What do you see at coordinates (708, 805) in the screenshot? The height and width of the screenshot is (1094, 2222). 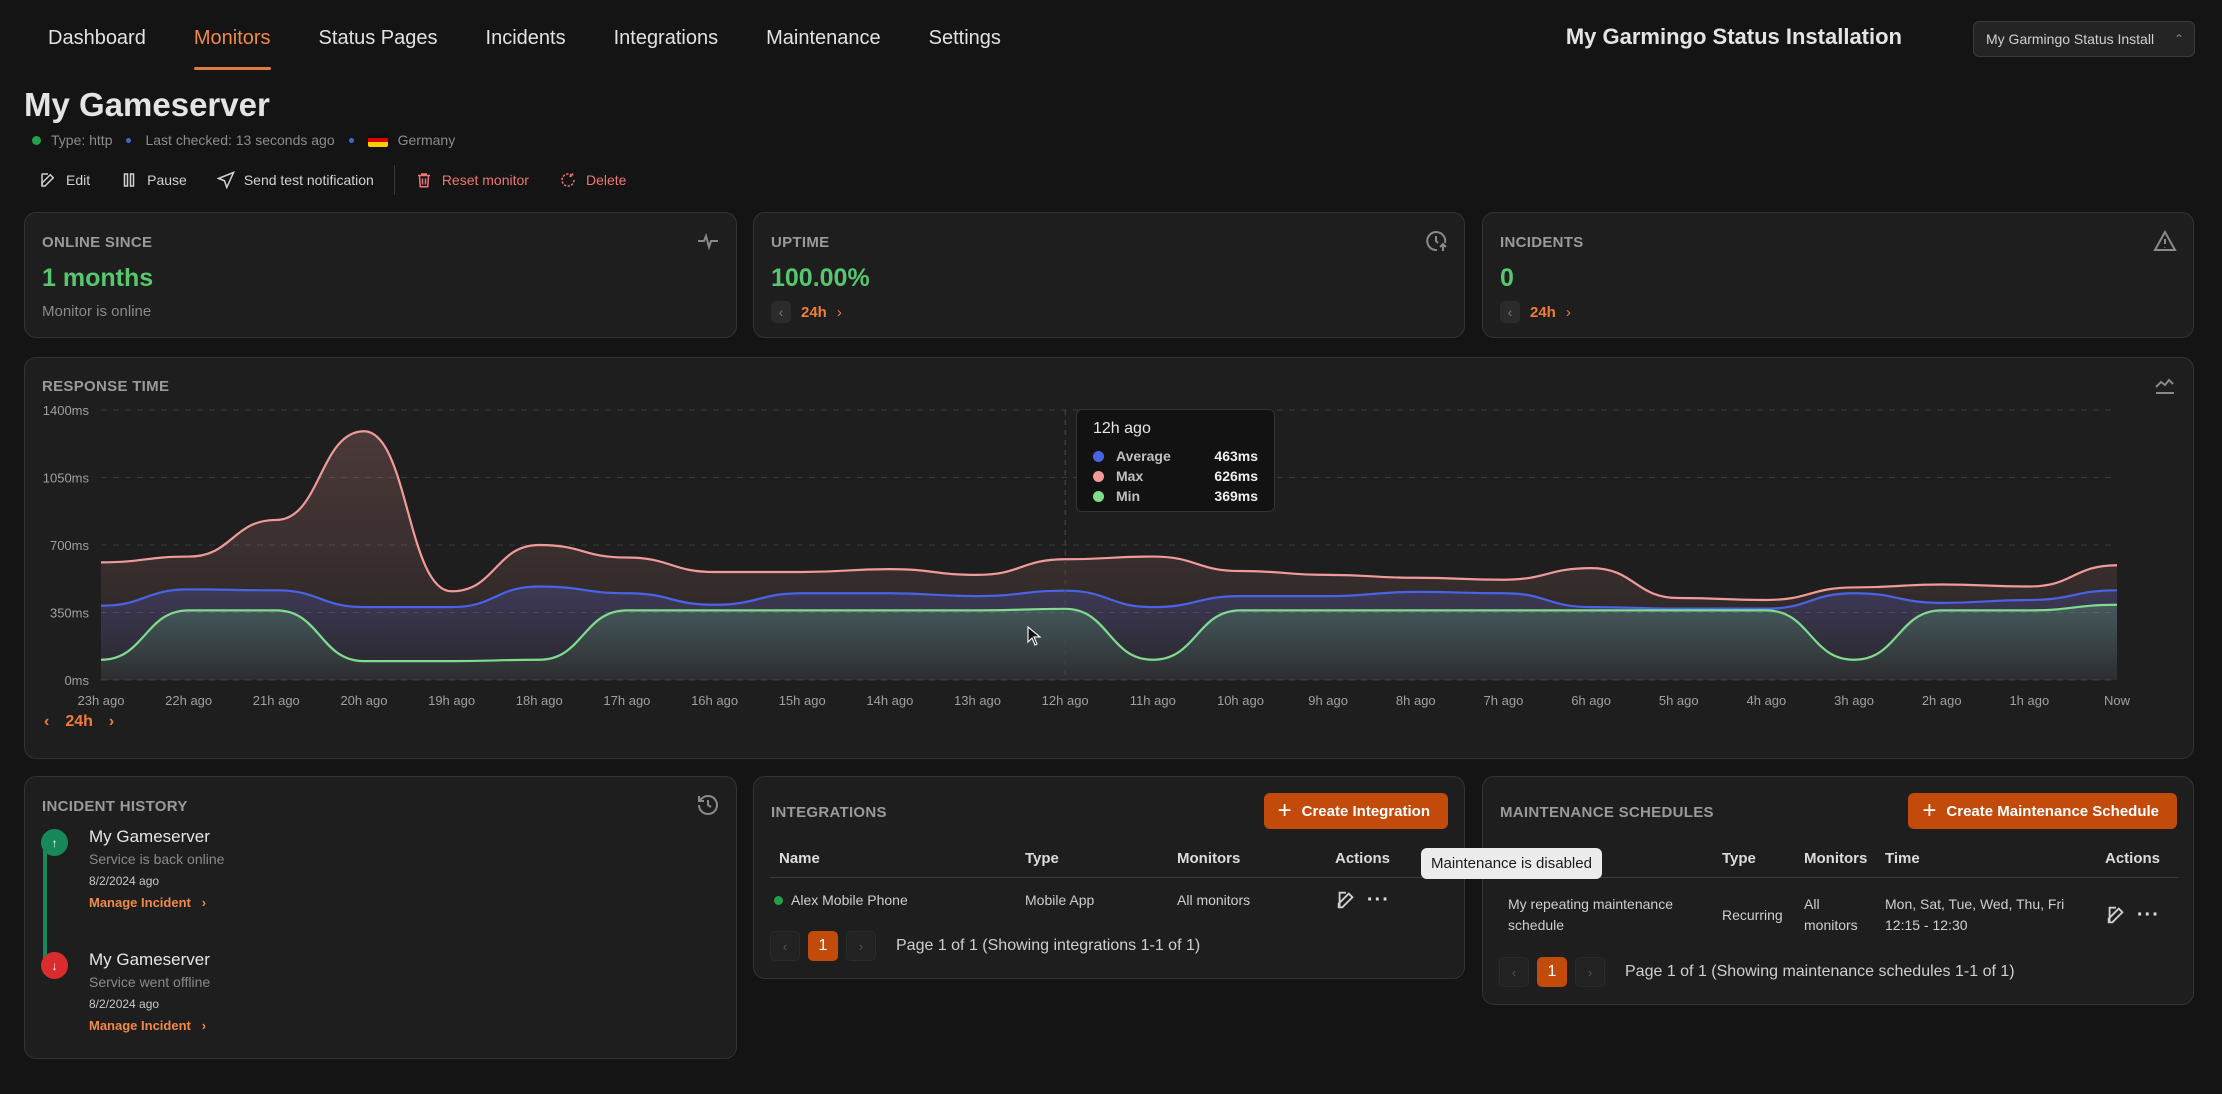 I see `history-icon` at bounding box center [708, 805].